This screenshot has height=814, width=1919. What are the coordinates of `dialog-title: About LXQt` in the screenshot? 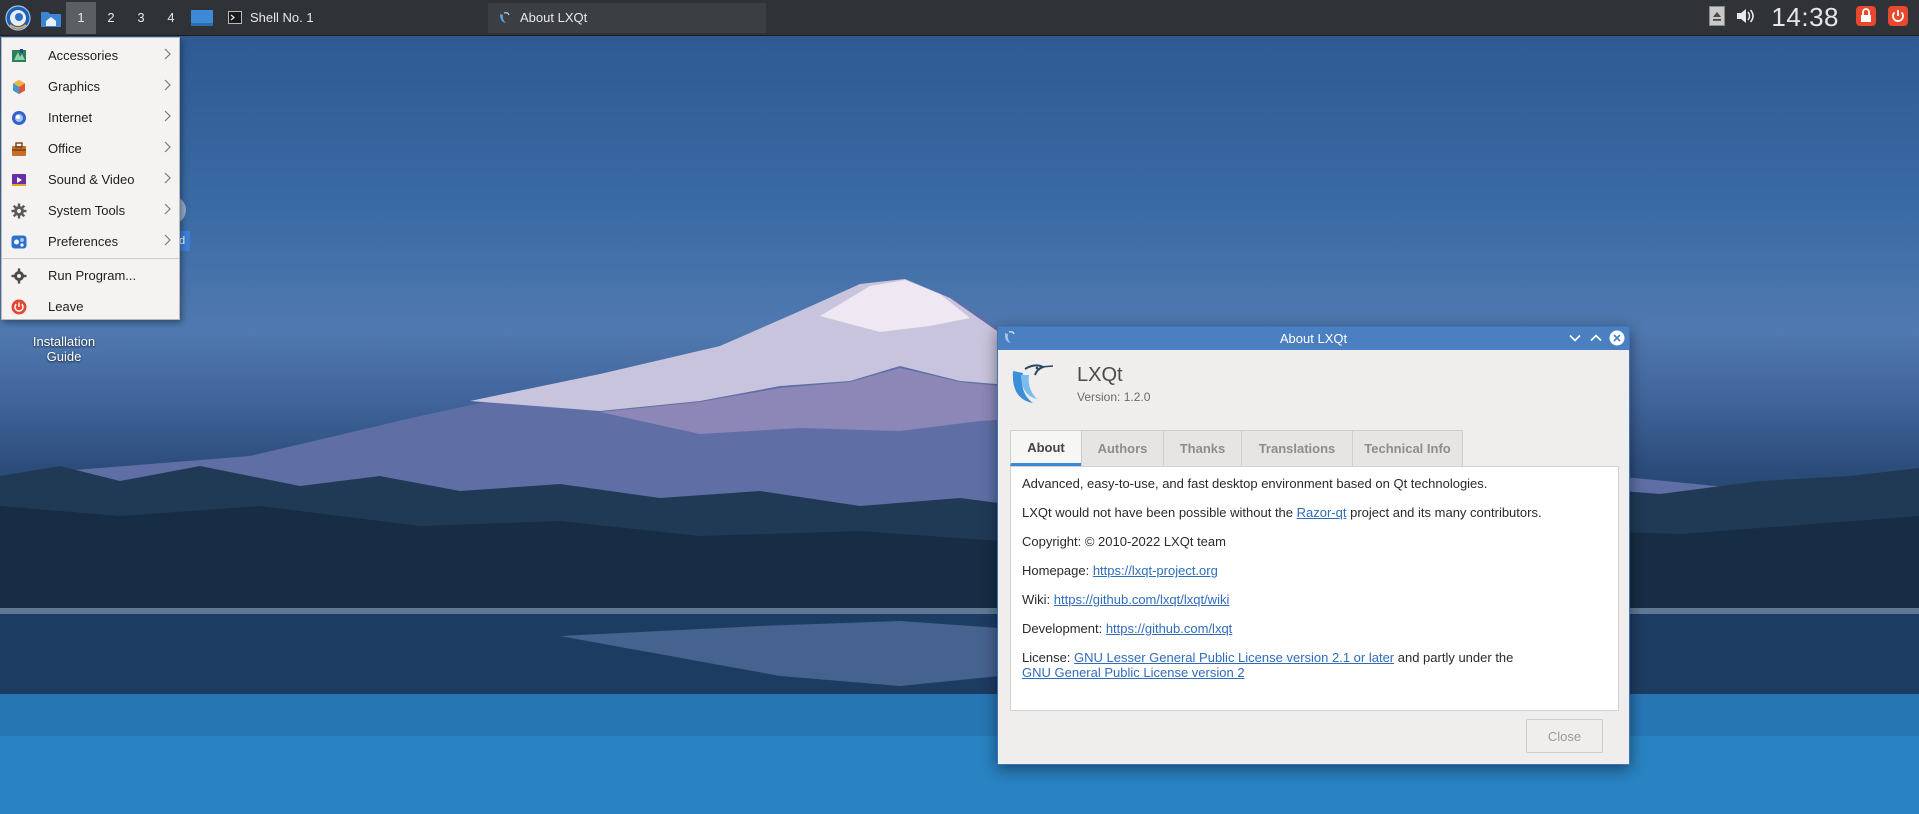 It's located at (1313, 338).